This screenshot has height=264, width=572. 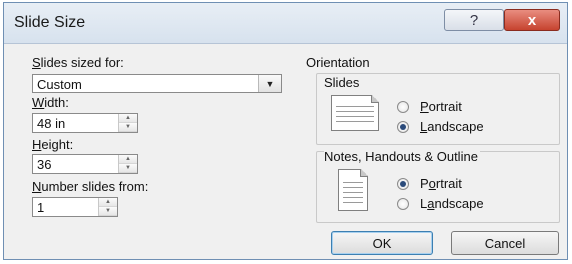 I want to click on width-stepper: 48 in ▲ ▼, so click(x=85, y=123).